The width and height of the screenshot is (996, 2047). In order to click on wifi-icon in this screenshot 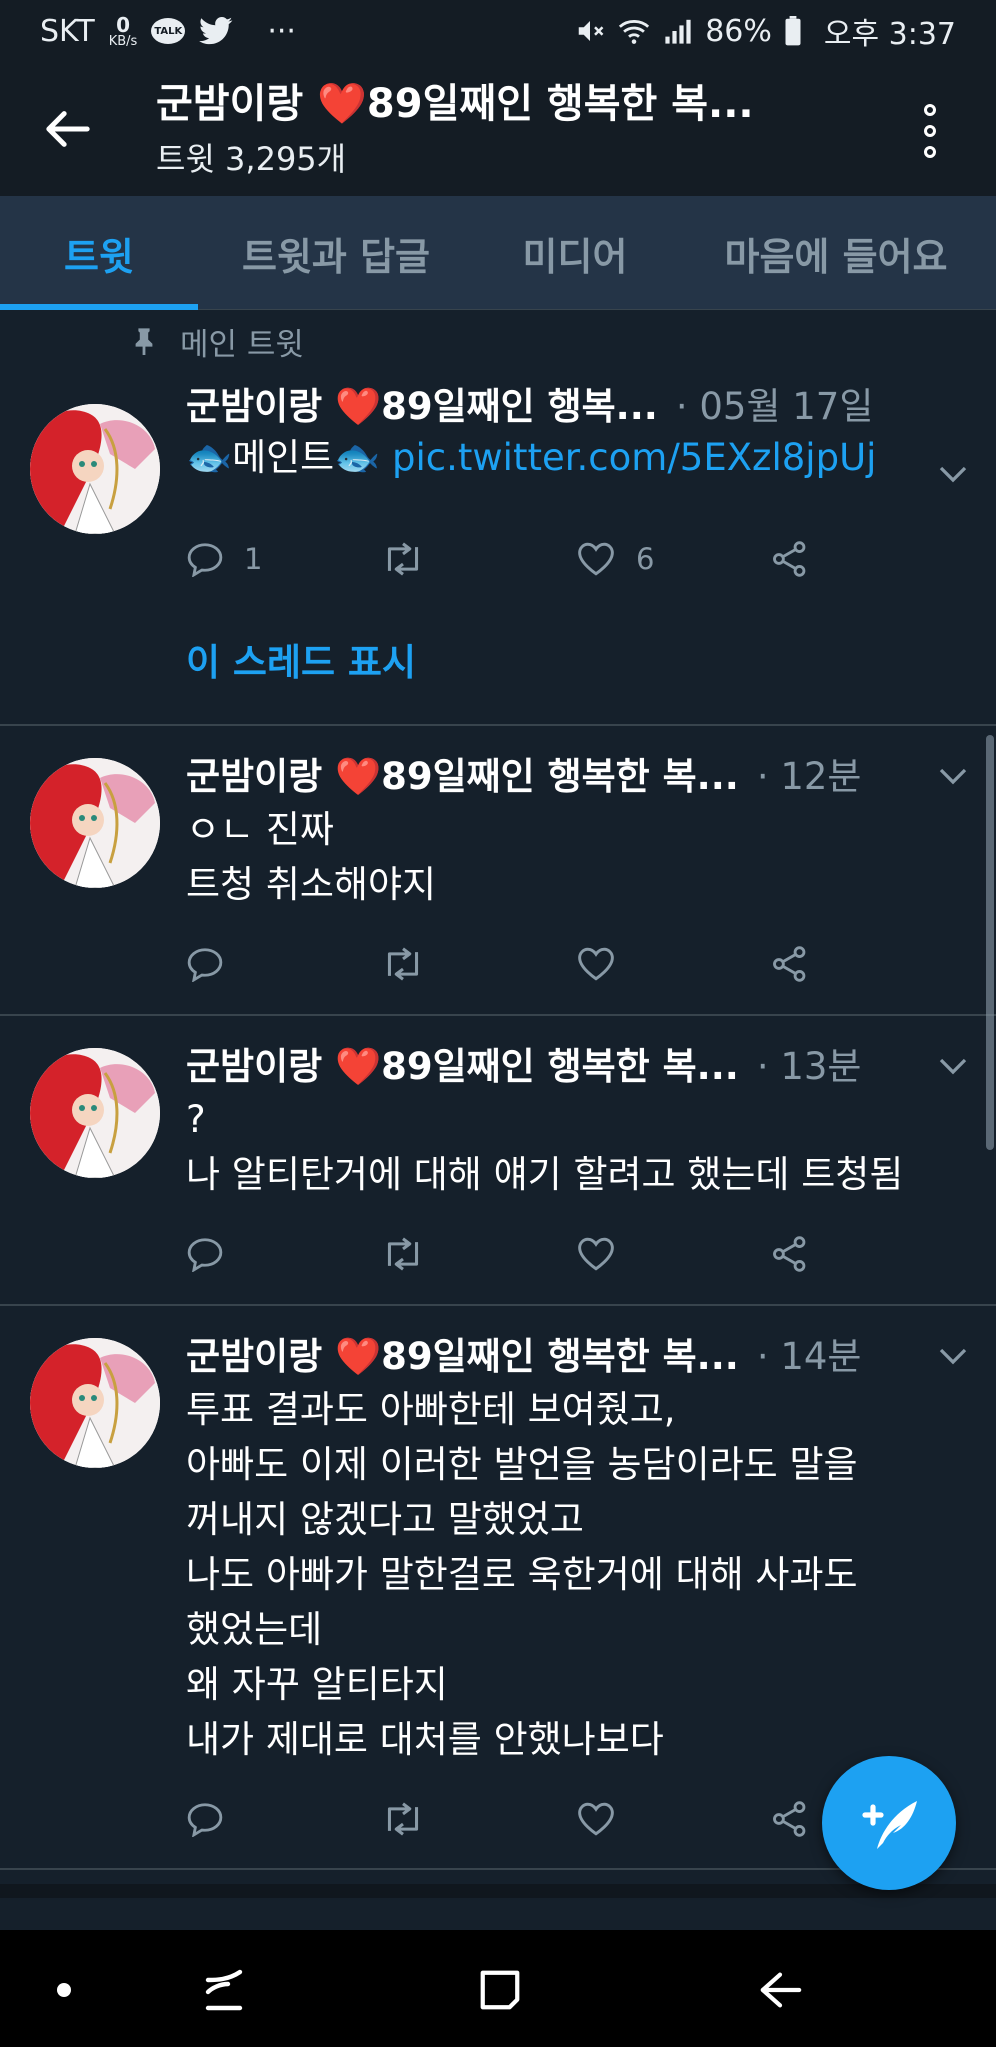, I will do `click(634, 32)`.